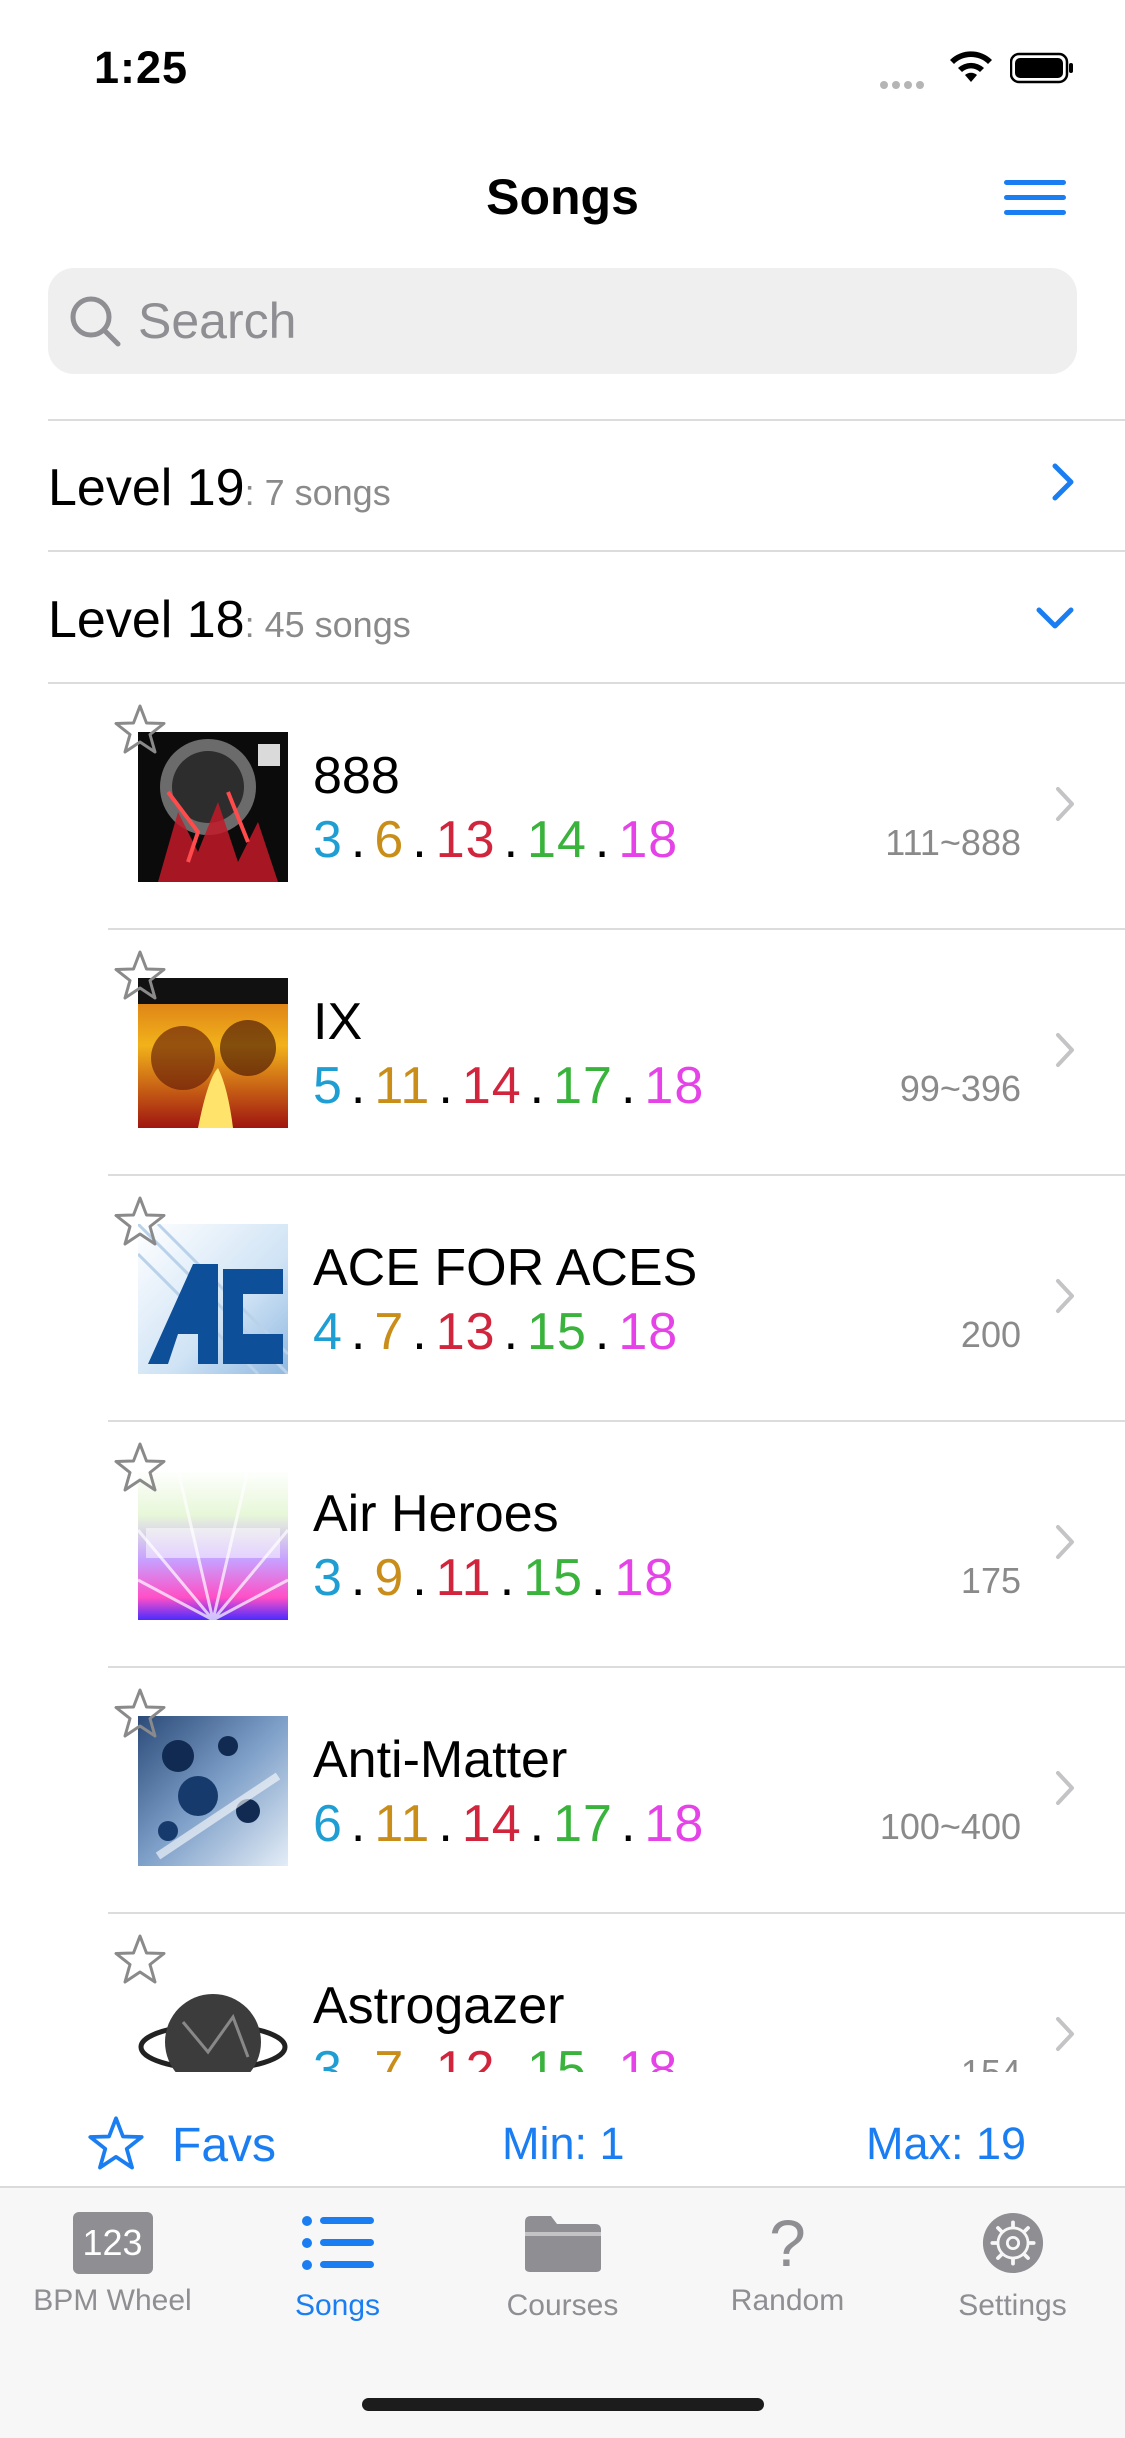 Image resolution: width=1125 pixels, height=2438 pixels. I want to click on level-song-count: : 7 songs, so click(317, 492).